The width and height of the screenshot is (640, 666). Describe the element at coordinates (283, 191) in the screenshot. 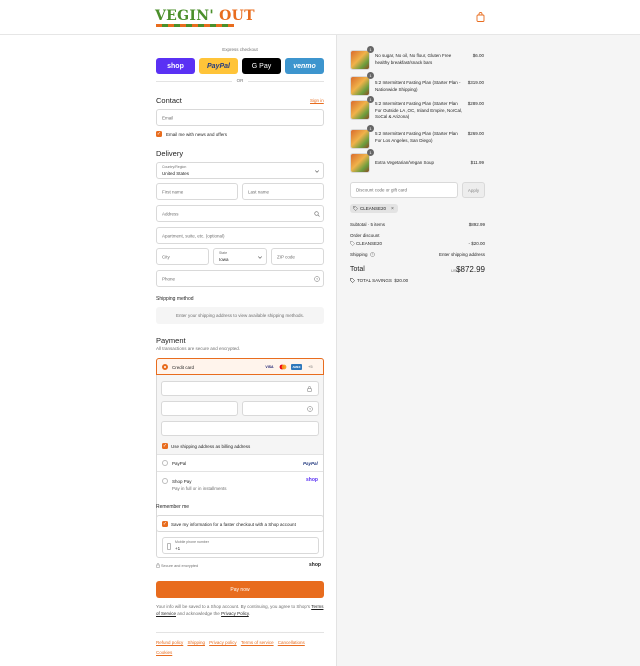

I see `last-name-field: Last name` at that location.